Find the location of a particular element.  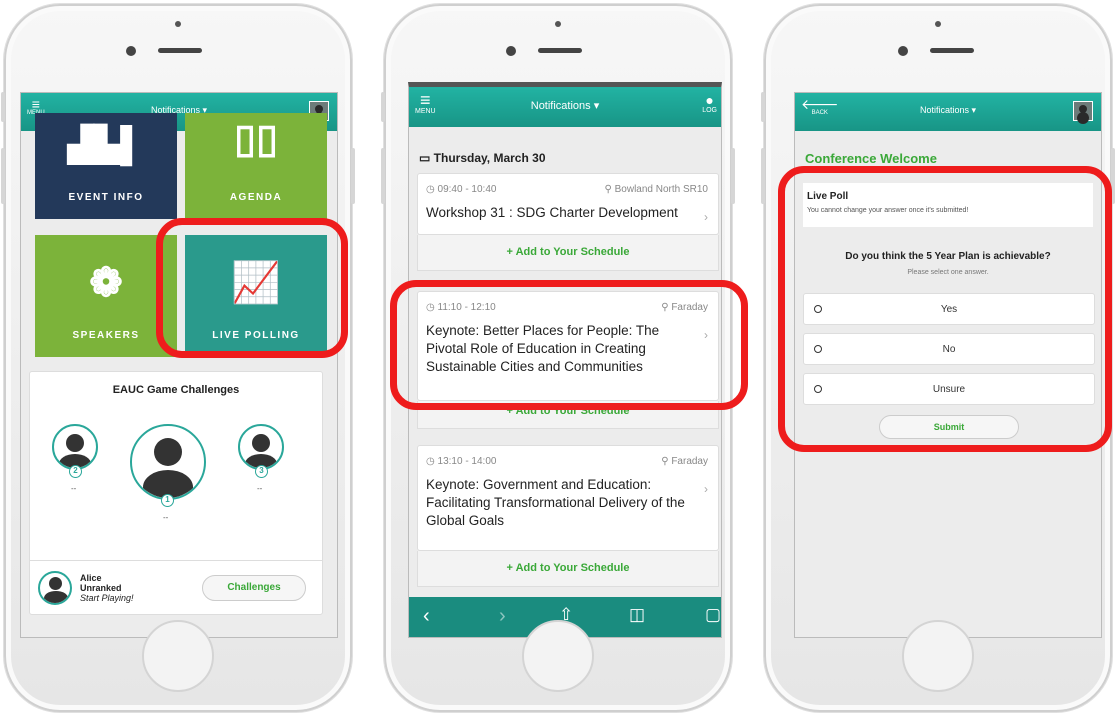

user-rank: Unranked is located at coordinates (101, 588).